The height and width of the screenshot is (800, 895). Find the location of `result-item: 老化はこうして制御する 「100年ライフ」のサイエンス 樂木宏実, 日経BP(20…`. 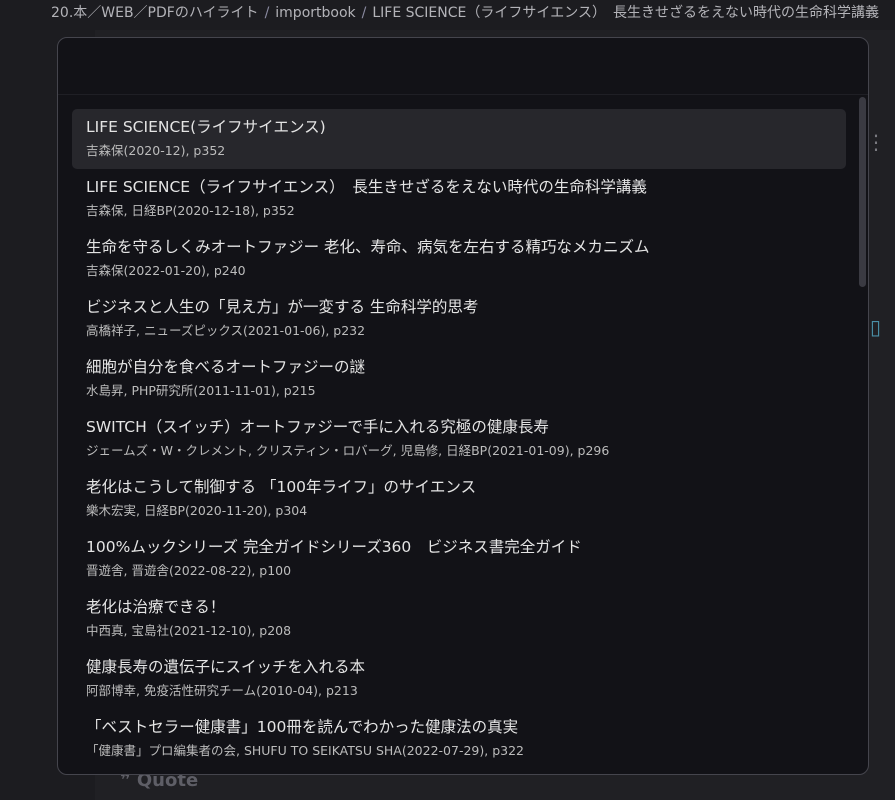

result-item: 老化はこうして制御する 「100年ライフ」のサイエンス 樂木宏実, 日経BP(20… is located at coordinates (459, 499).